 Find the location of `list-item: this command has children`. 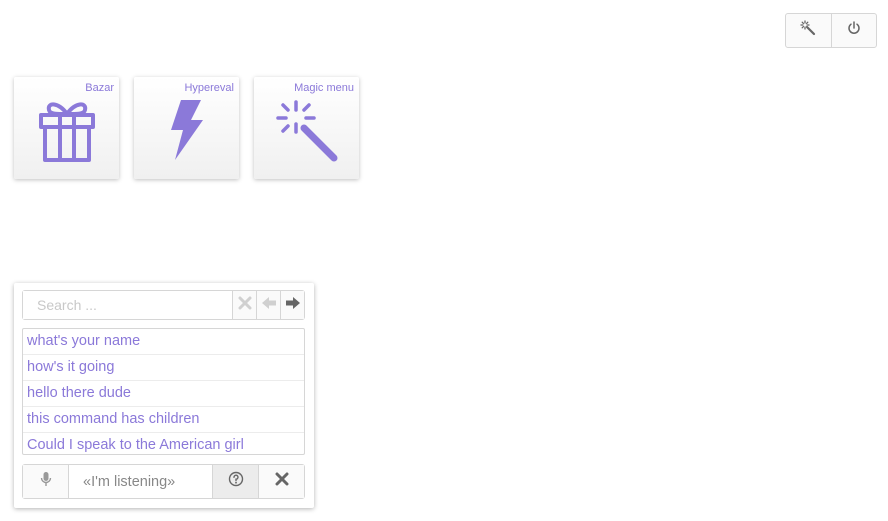

list-item: this command has children is located at coordinates (163, 420).